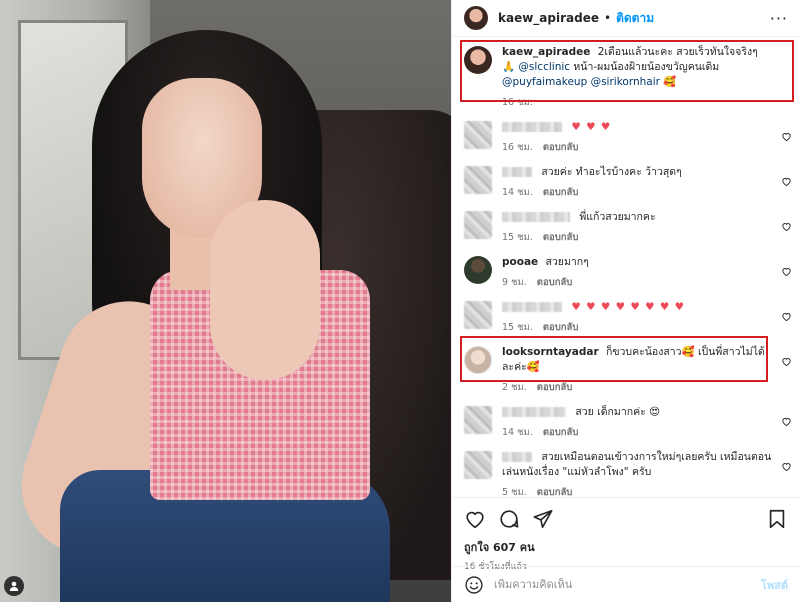 This screenshot has height=602, width=800. I want to click on comment-item: ♥ ♥ ♥ ♥ ♥ ♥ ♥ ♥ 15 ชม. ตอบกลับ, so click(628, 317).